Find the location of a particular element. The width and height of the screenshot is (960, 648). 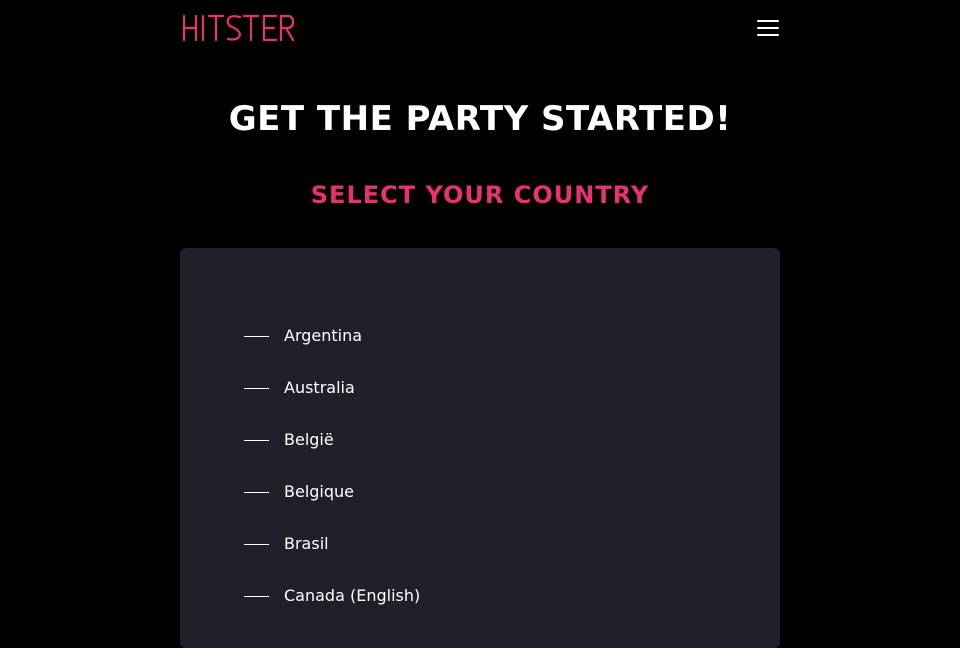

country-item-belgique: Belgique is located at coordinates (332, 492).